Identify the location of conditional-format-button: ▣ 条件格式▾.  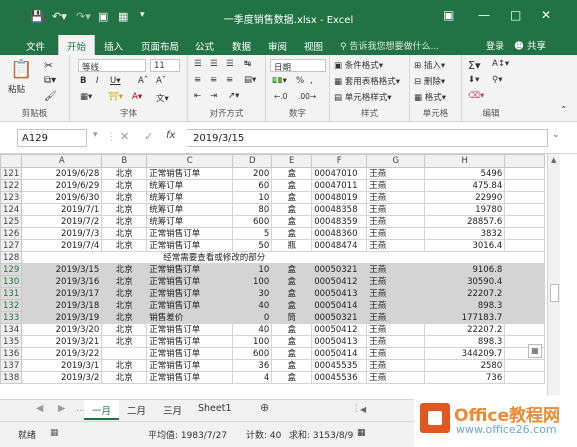
(358, 65).